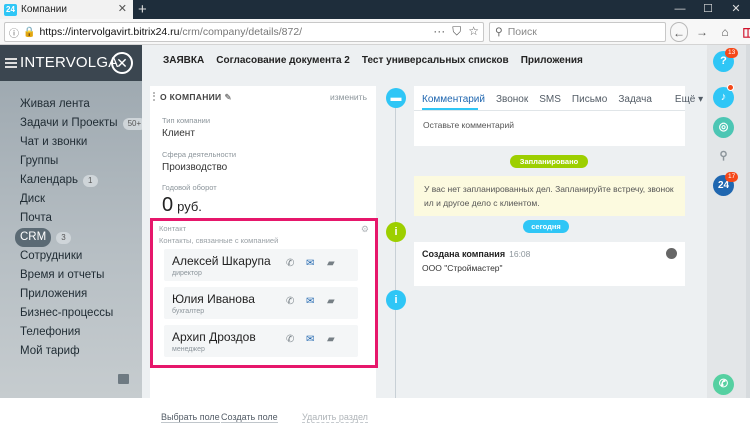  What do you see at coordinates (552, 60) in the screenshot?
I see `tab-applications: Приложения` at bounding box center [552, 60].